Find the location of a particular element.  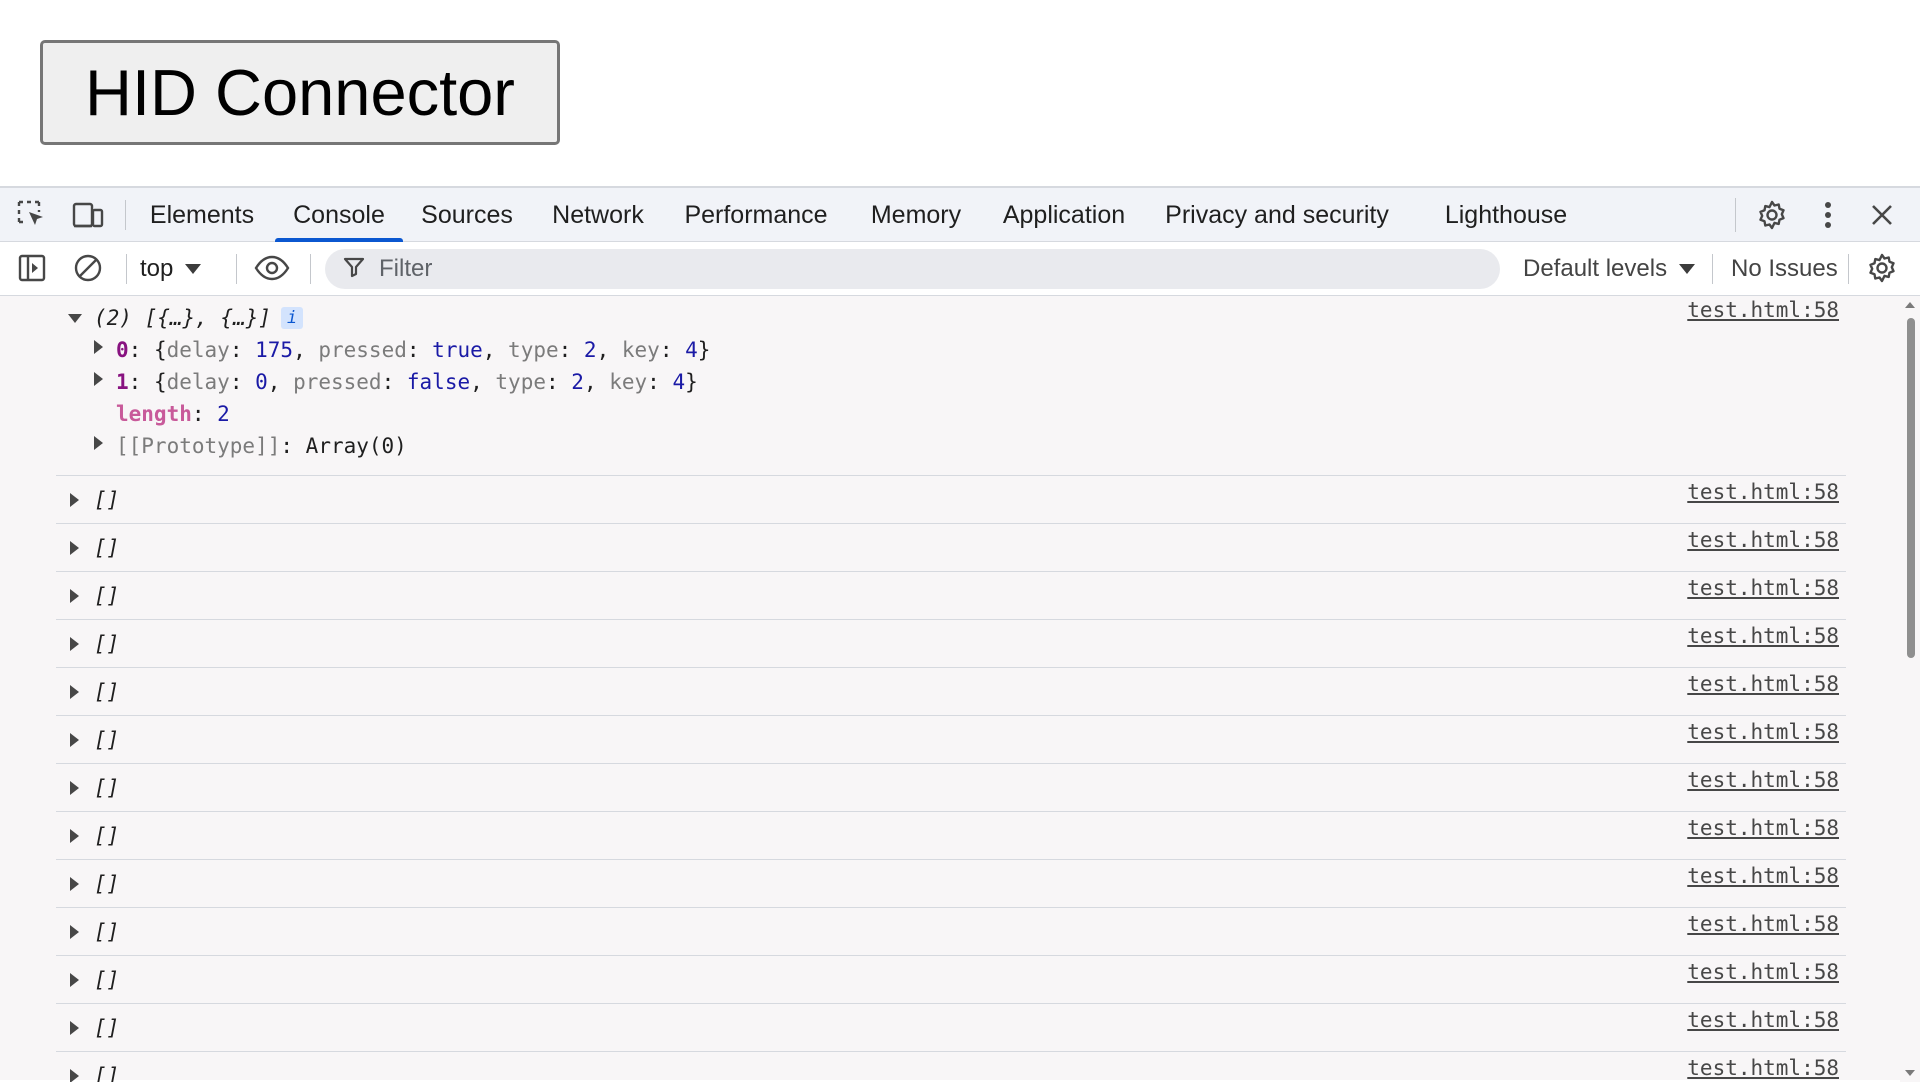

sidebar-toggle-icon is located at coordinates (32, 268).